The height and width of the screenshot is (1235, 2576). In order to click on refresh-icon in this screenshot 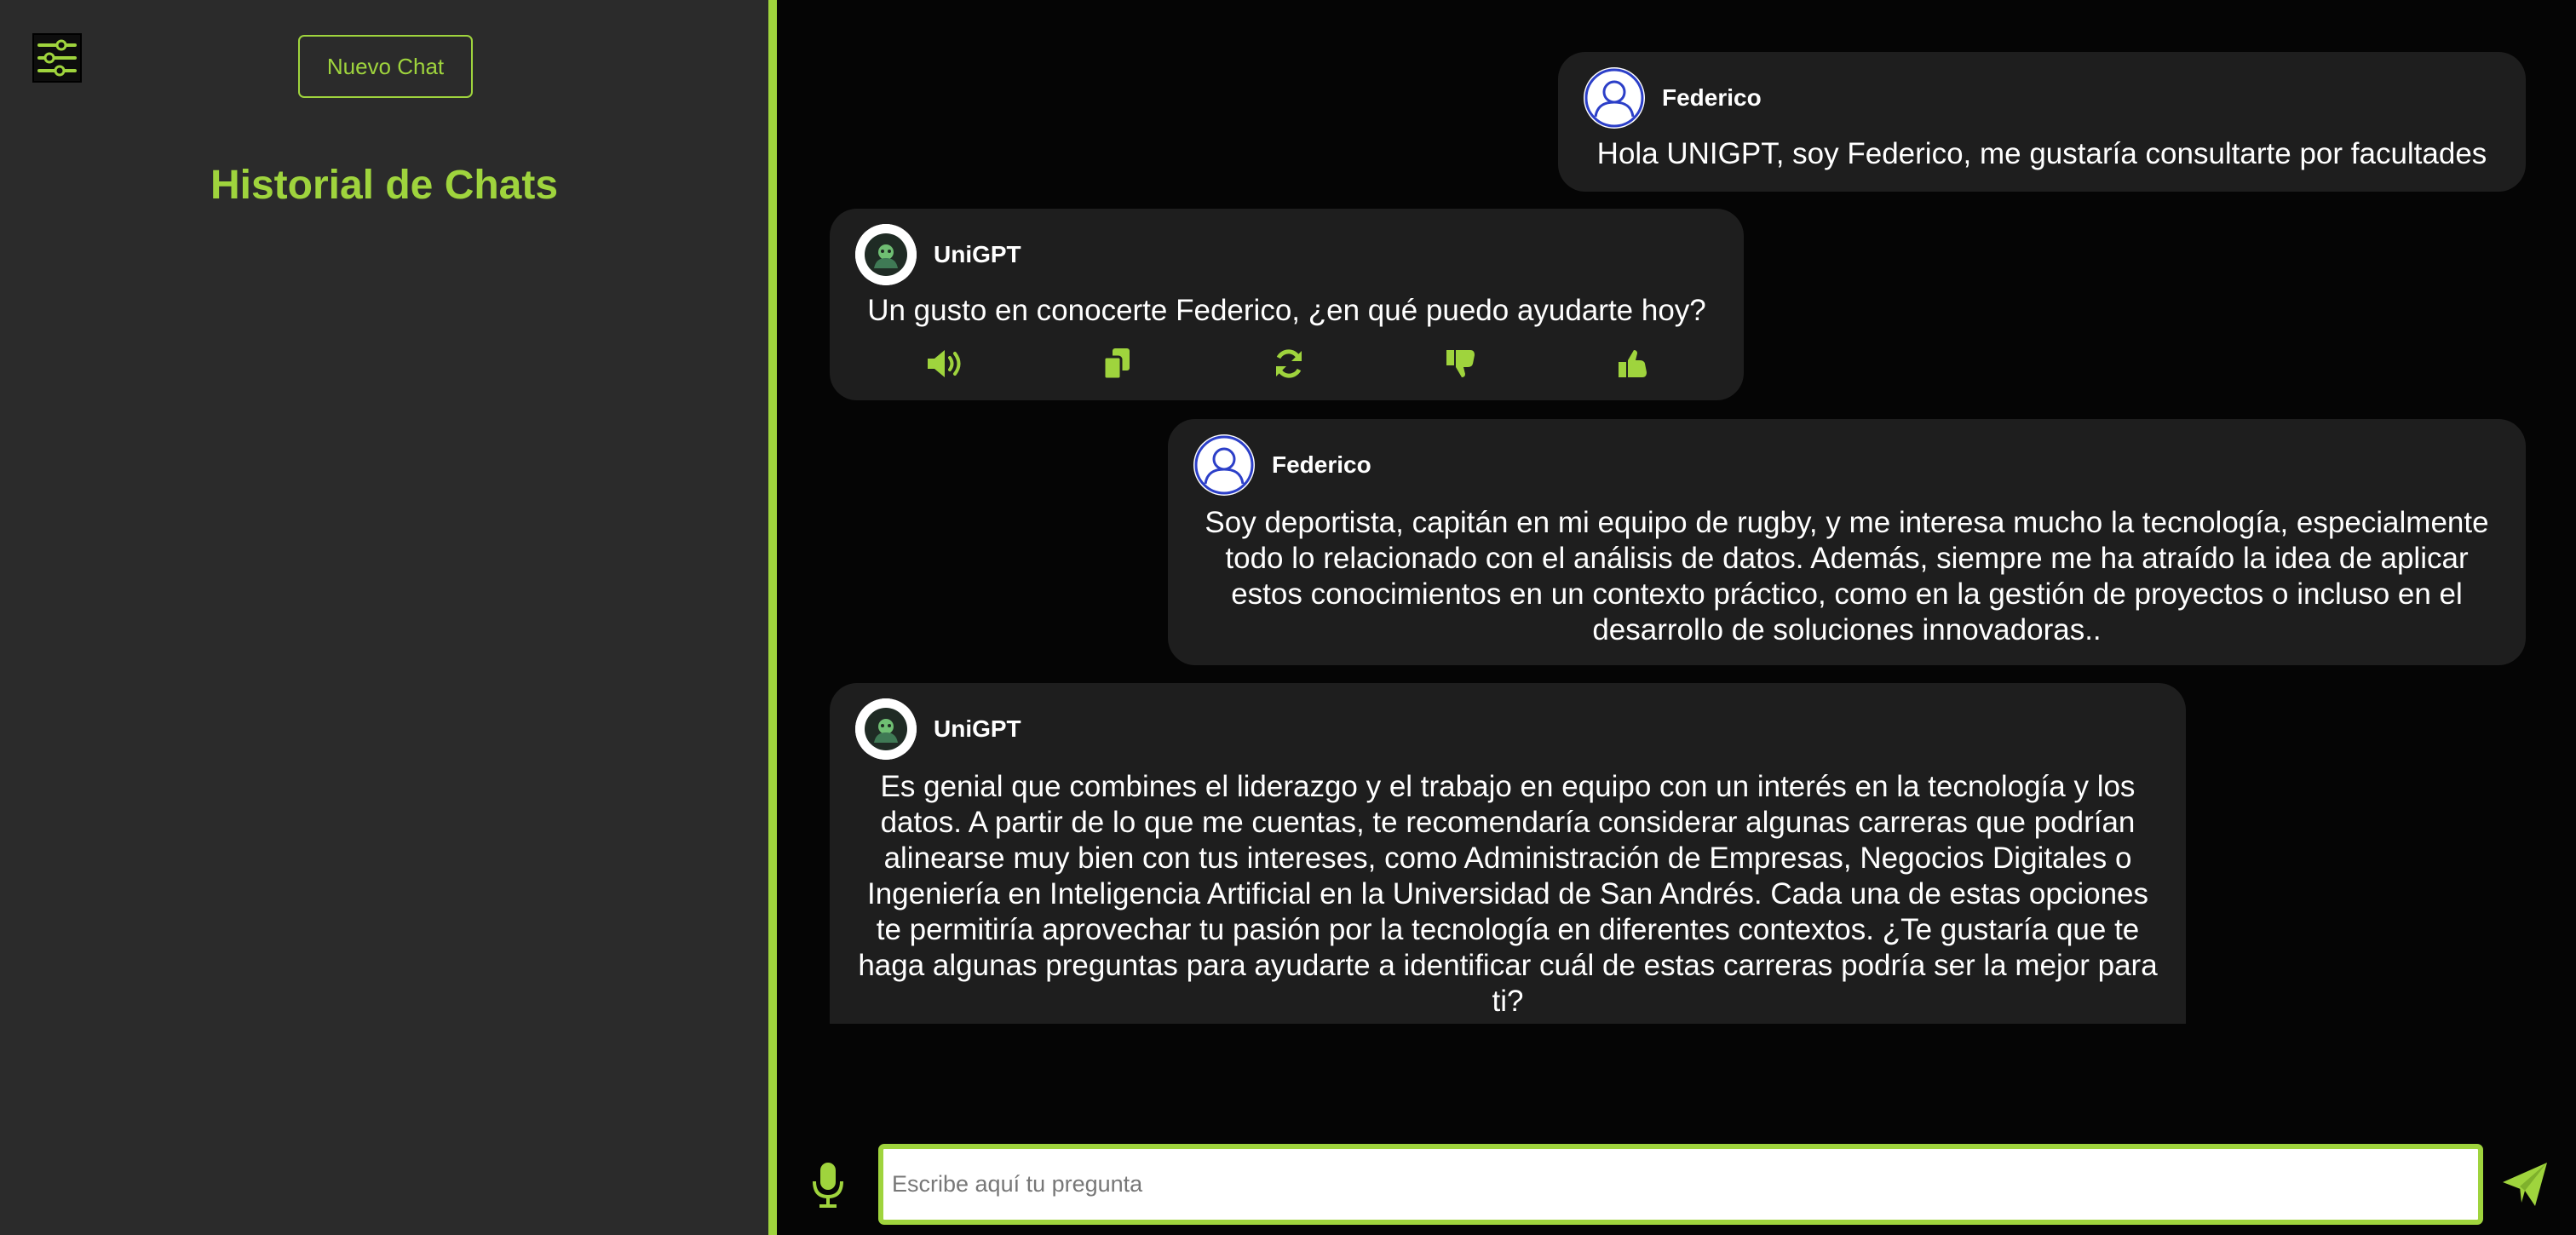, I will do `click(1289, 363)`.